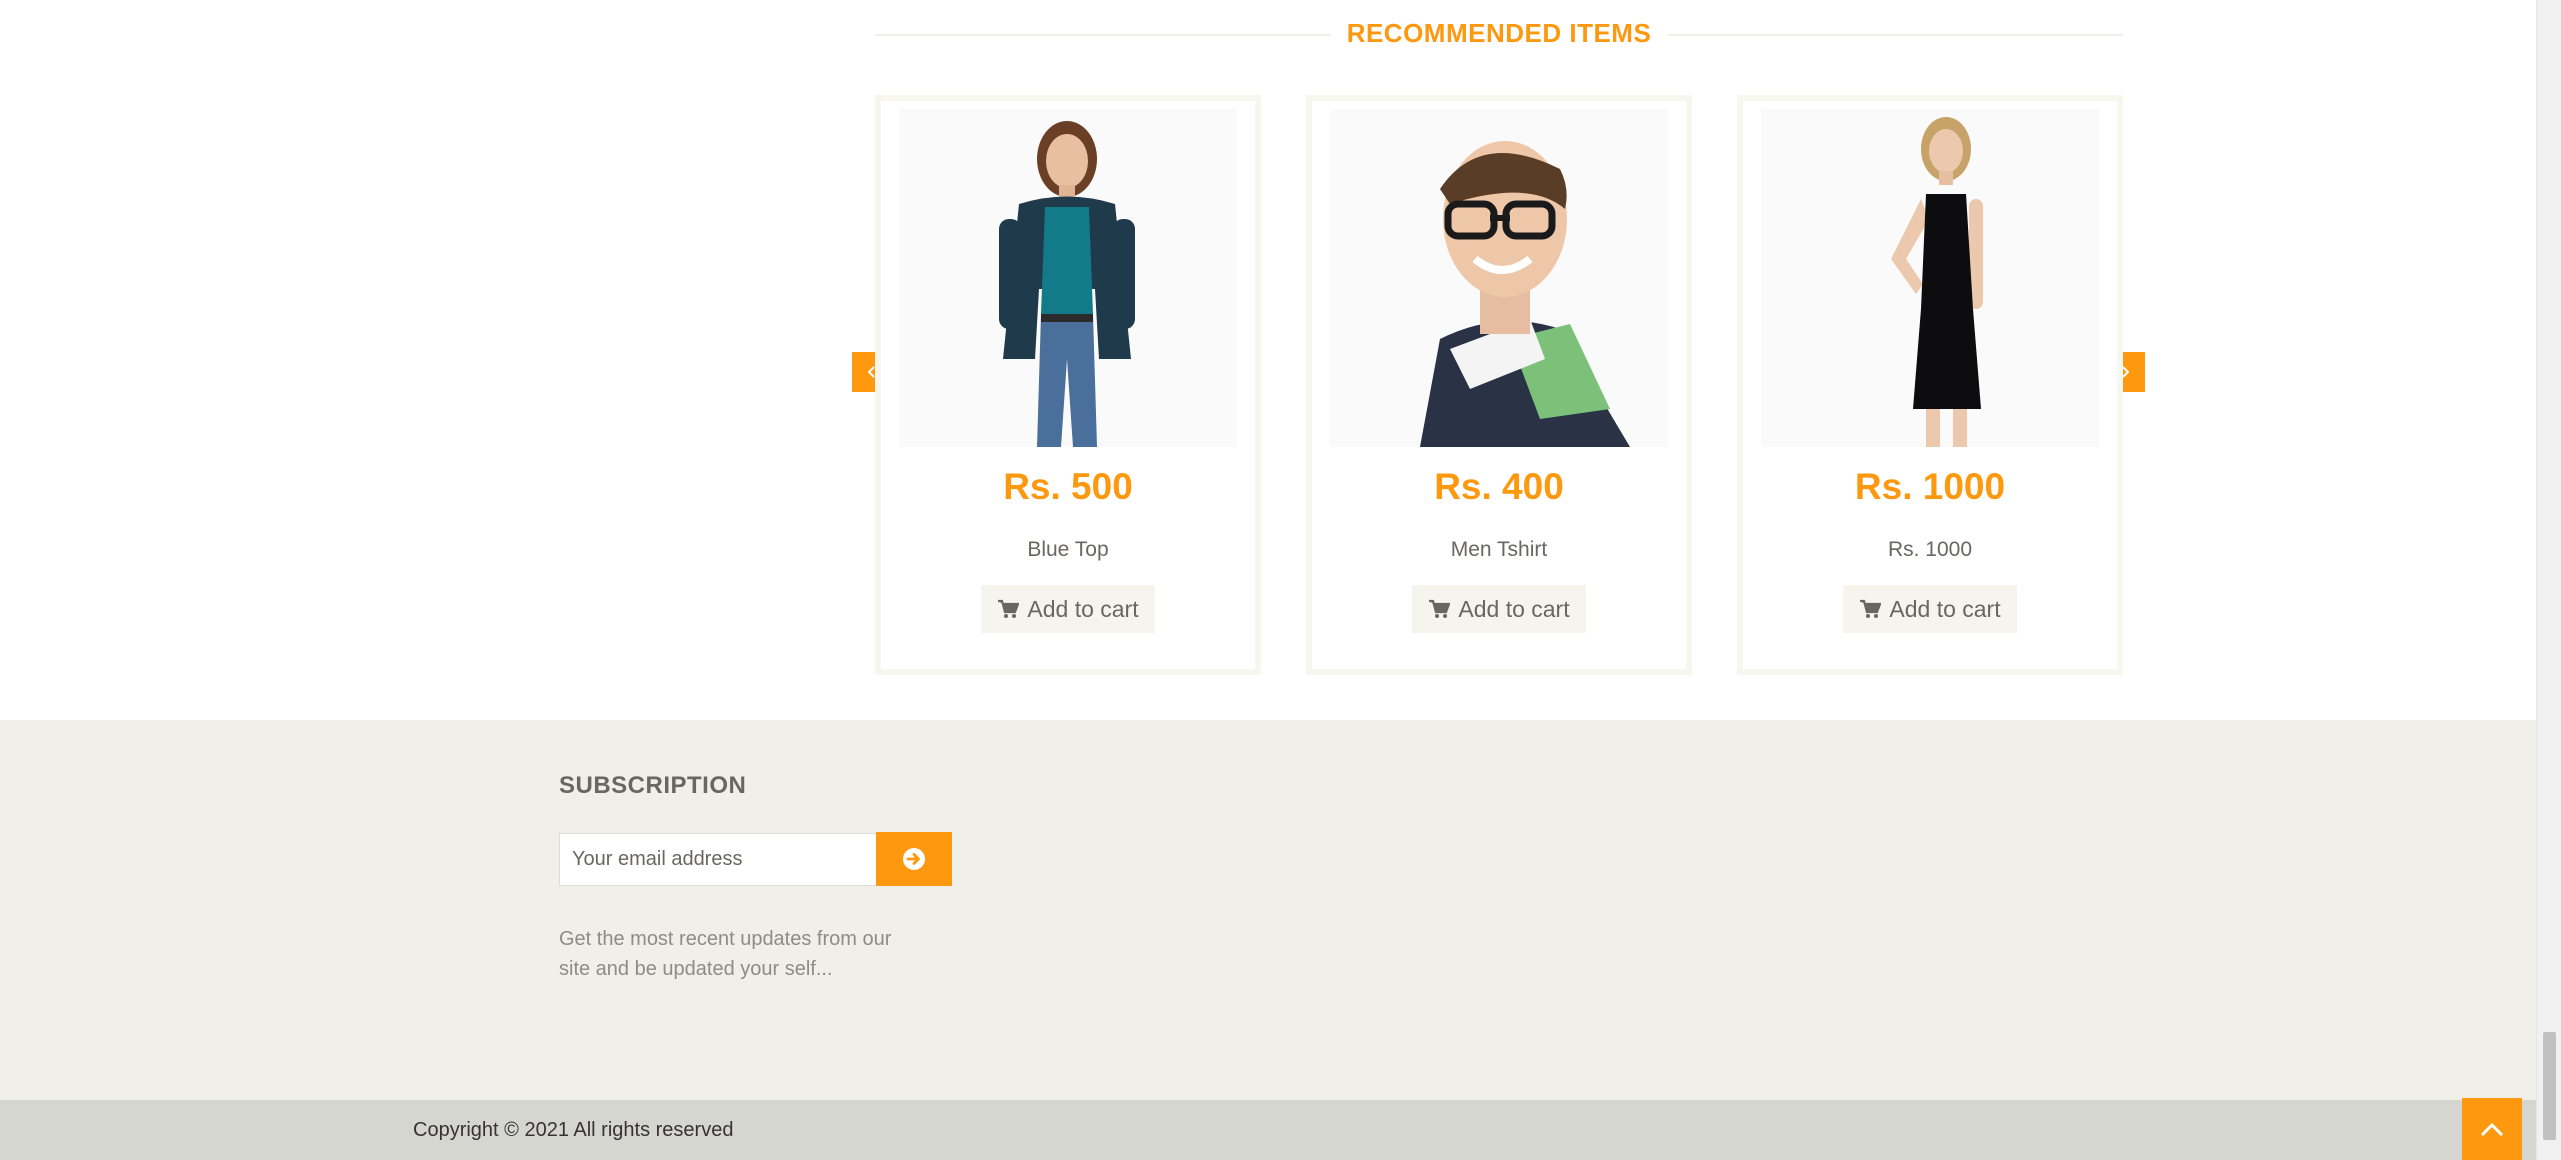  What do you see at coordinates (1499, 278) in the screenshot?
I see `product-image-man-tshirt` at bounding box center [1499, 278].